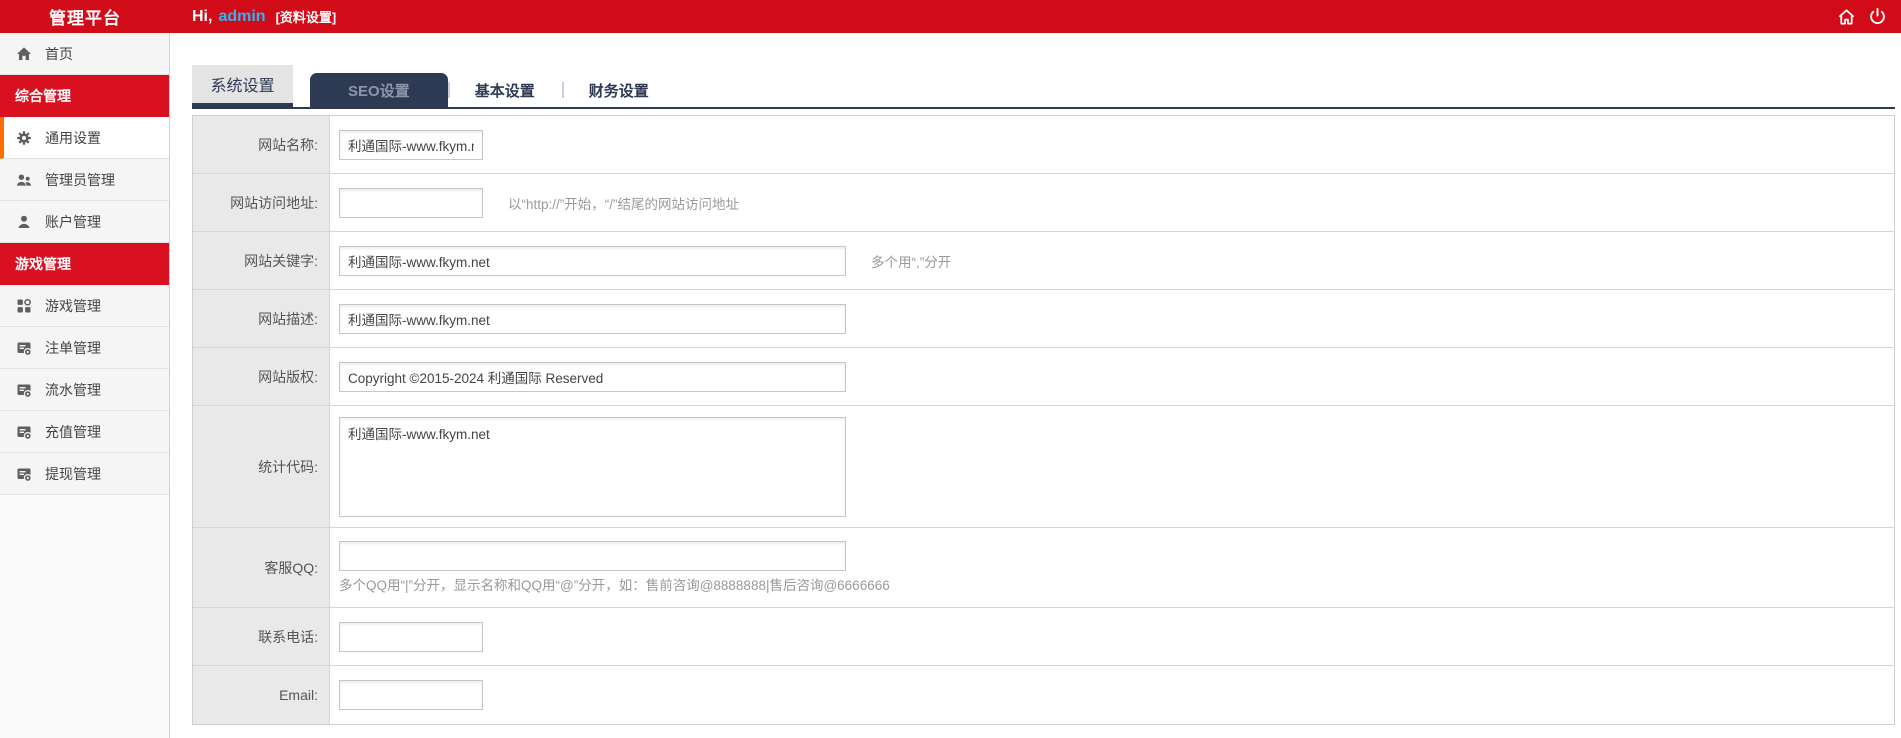  What do you see at coordinates (1112, 376) in the screenshot?
I see `field-content-site-copyright` at bounding box center [1112, 376].